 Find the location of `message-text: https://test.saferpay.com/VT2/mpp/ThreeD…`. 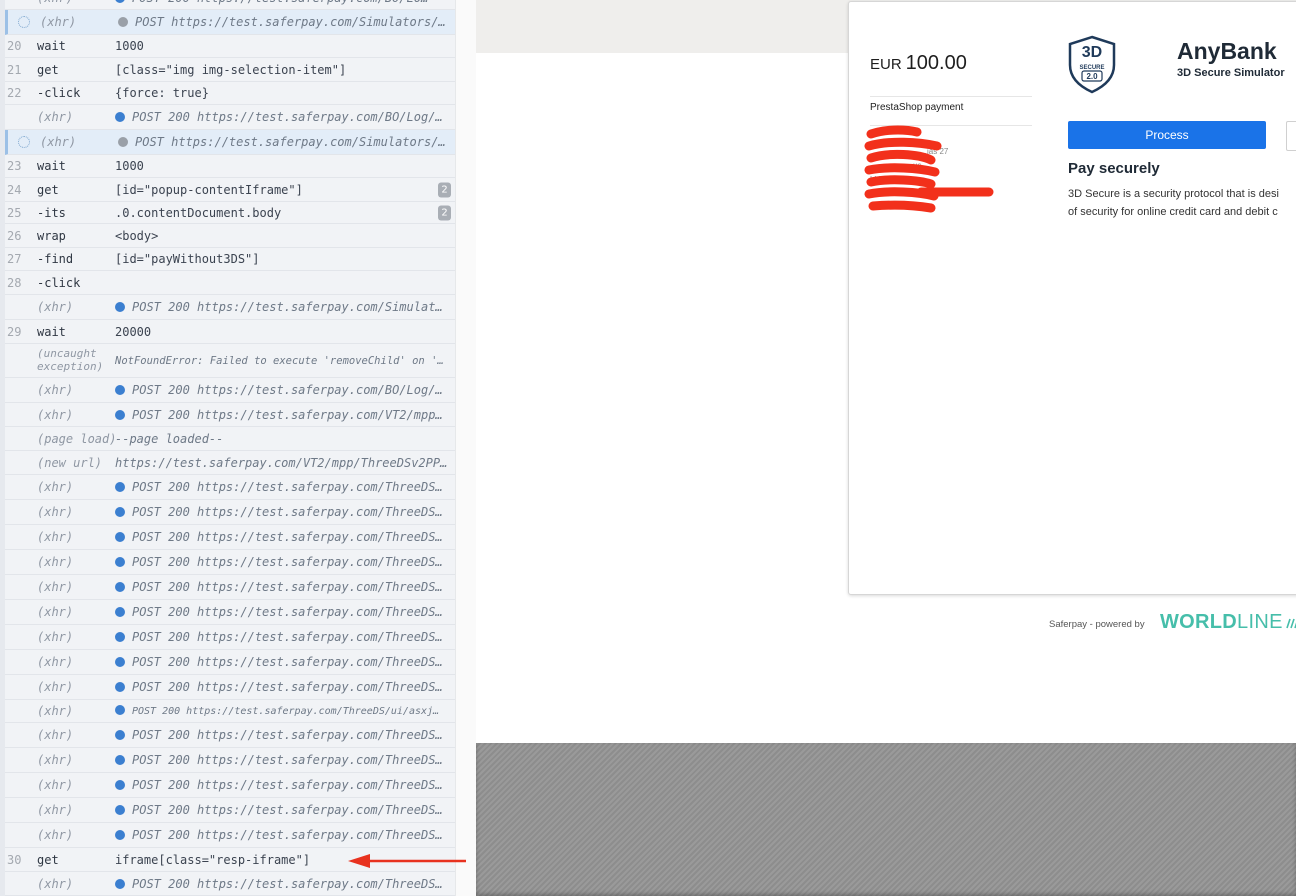

message-text: https://test.saferpay.com/VT2/mpp/ThreeD… is located at coordinates (281, 462).